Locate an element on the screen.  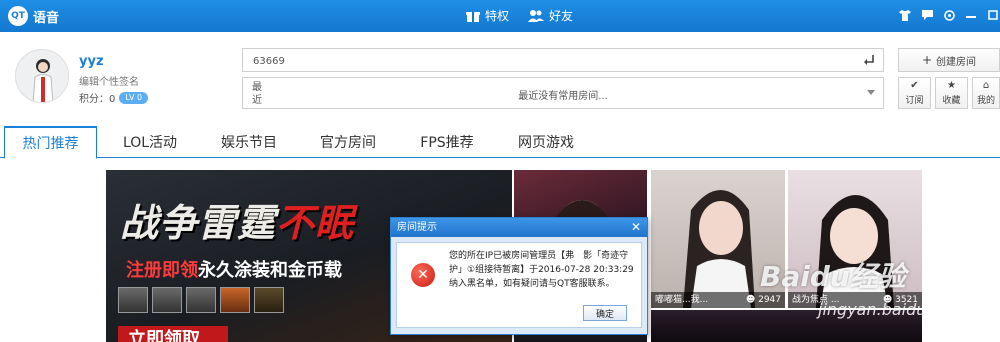
star-icon: ★ is located at coordinates (951, 85).